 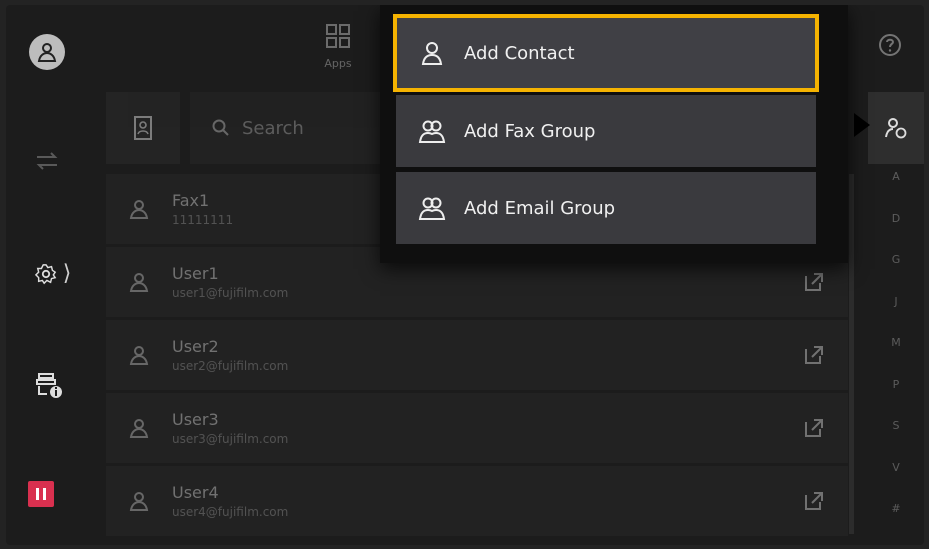 What do you see at coordinates (896, 523) in the screenshot?
I see `alpha-index-hash: #` at bounding box center [896, 523].